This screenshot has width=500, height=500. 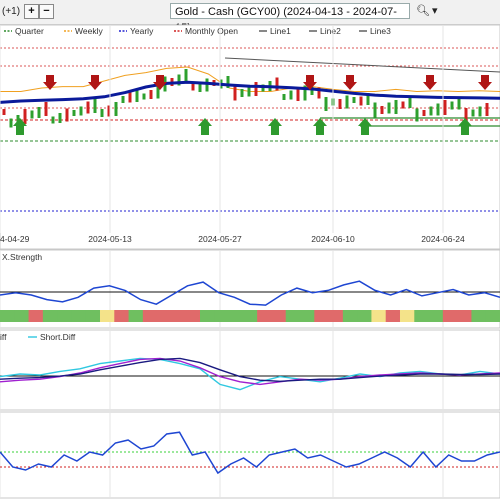 What do you see at coordinates (29, 31) in the screenshot?
I see `legend-label: Quarter` at bounding box center [29, 31].